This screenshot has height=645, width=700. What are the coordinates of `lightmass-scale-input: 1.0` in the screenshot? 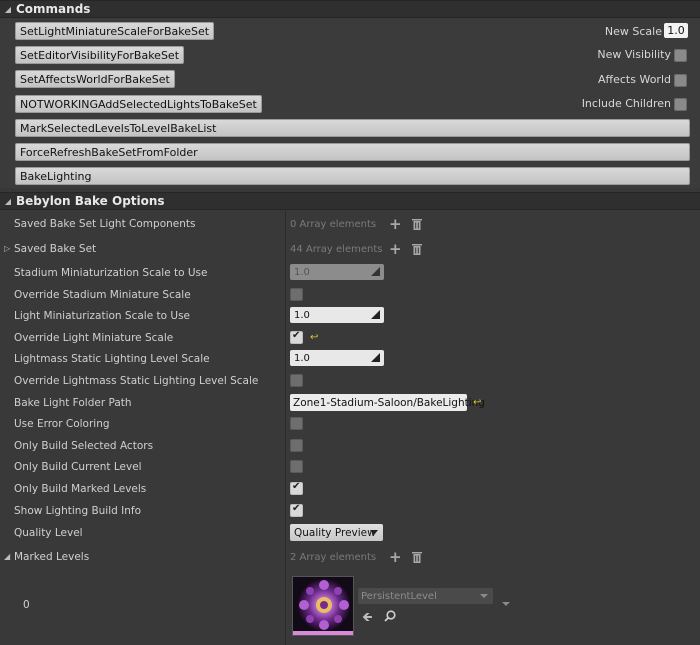 It's located at (337, 358).